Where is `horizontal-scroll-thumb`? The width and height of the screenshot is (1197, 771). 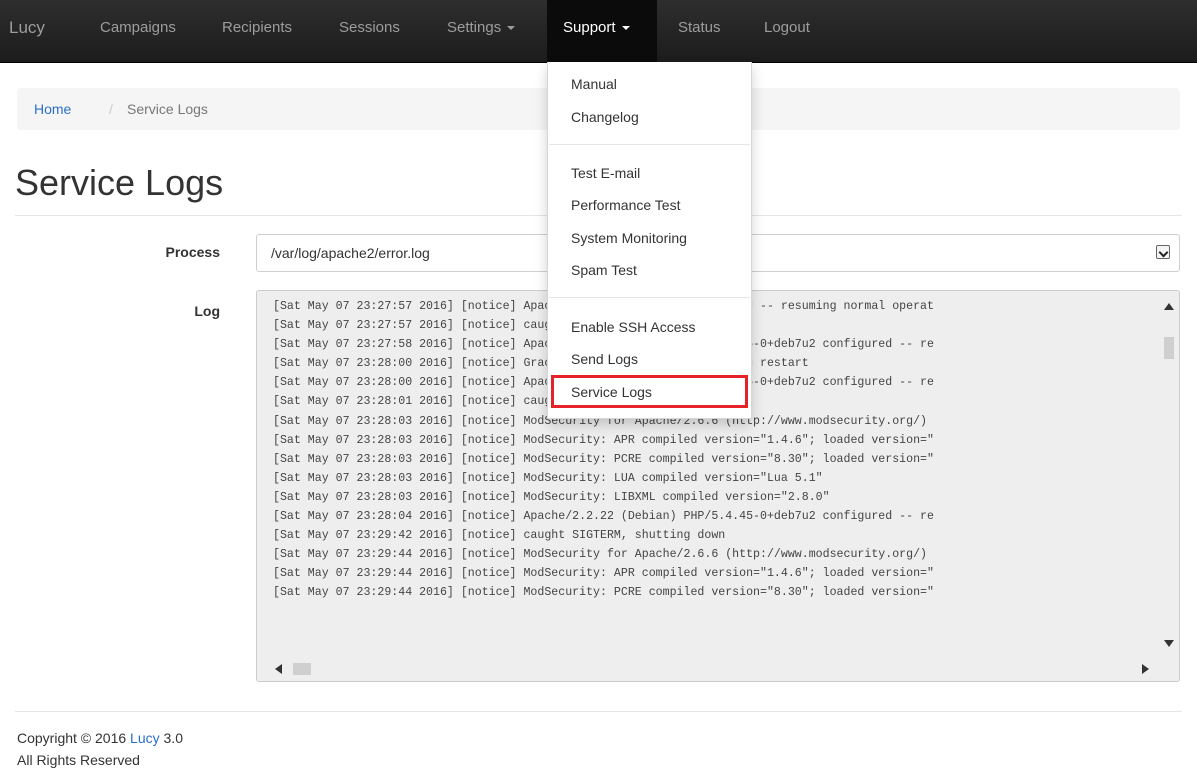
horizontal-scroll-thumb is located at coordinates (302, 669).